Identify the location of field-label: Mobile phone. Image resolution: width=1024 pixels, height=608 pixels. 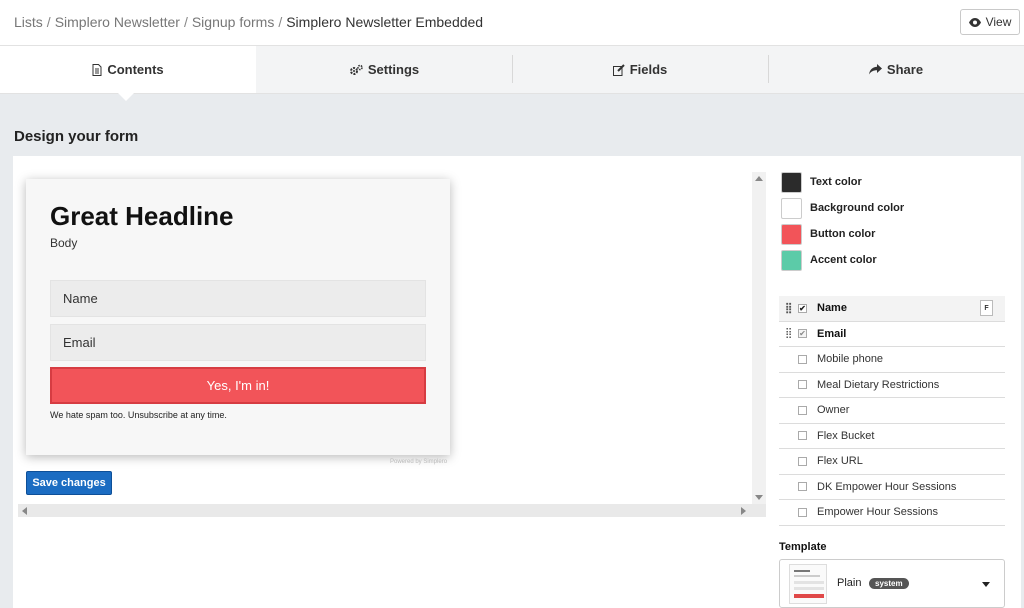
(850, 359).